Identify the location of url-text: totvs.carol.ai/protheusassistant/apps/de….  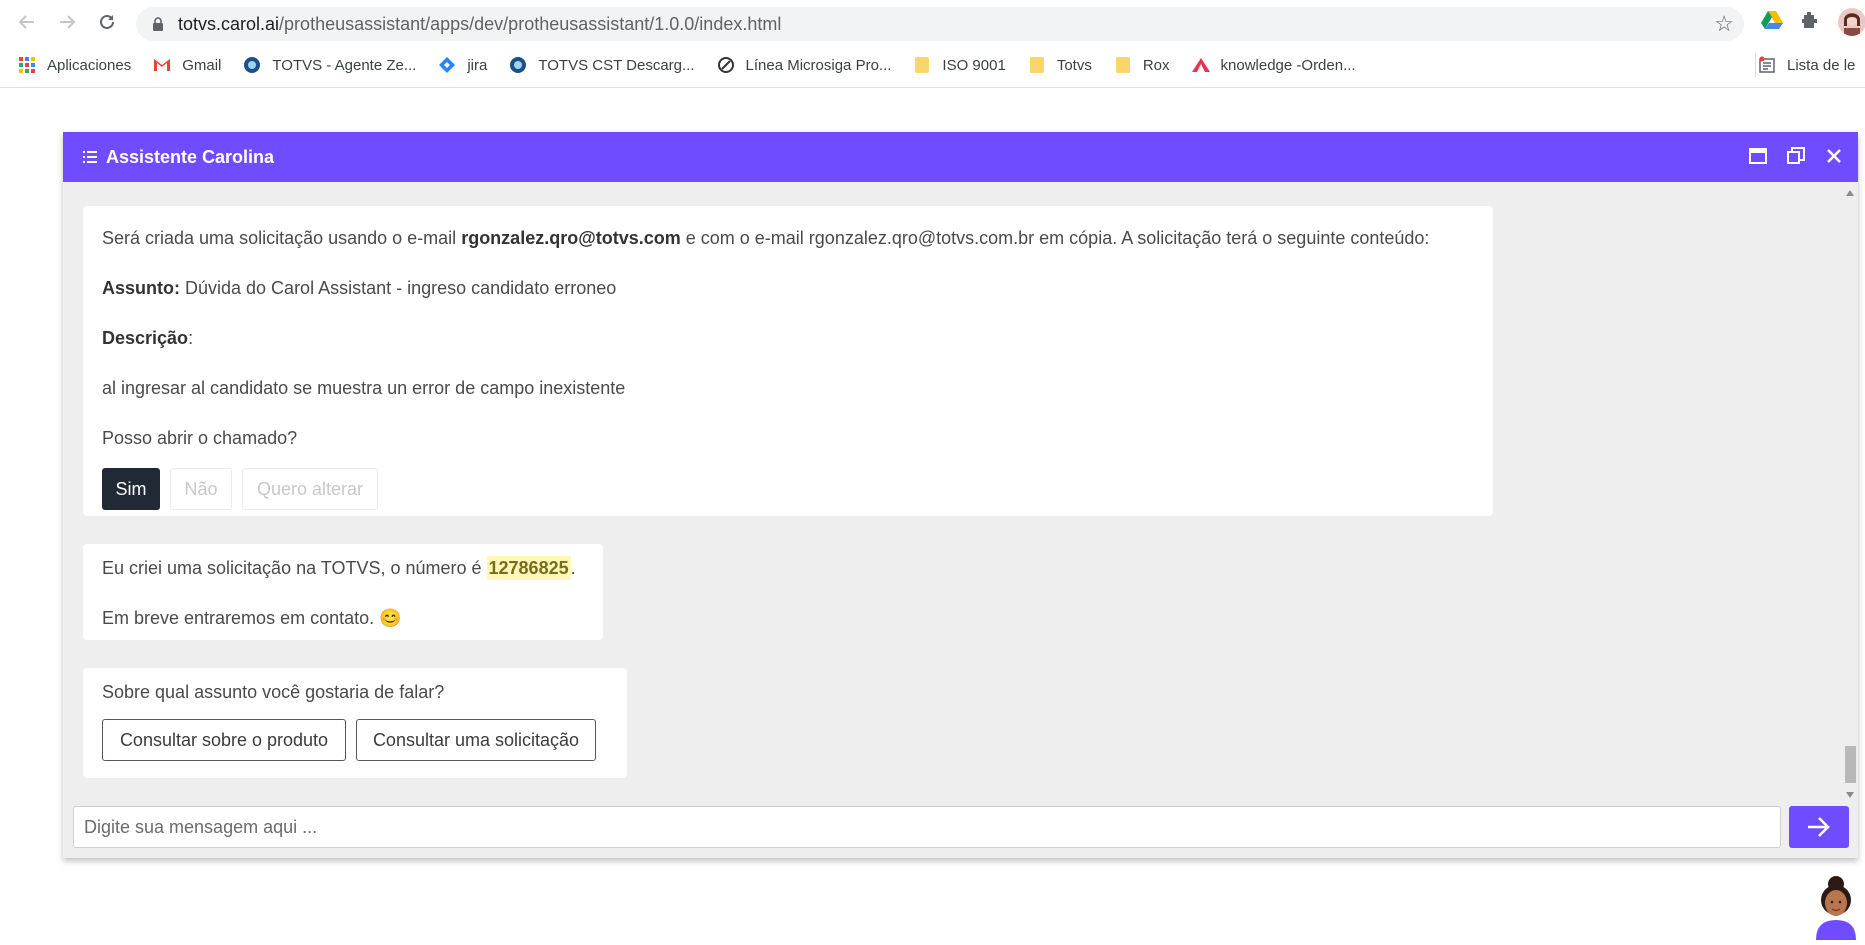
(480, 23).